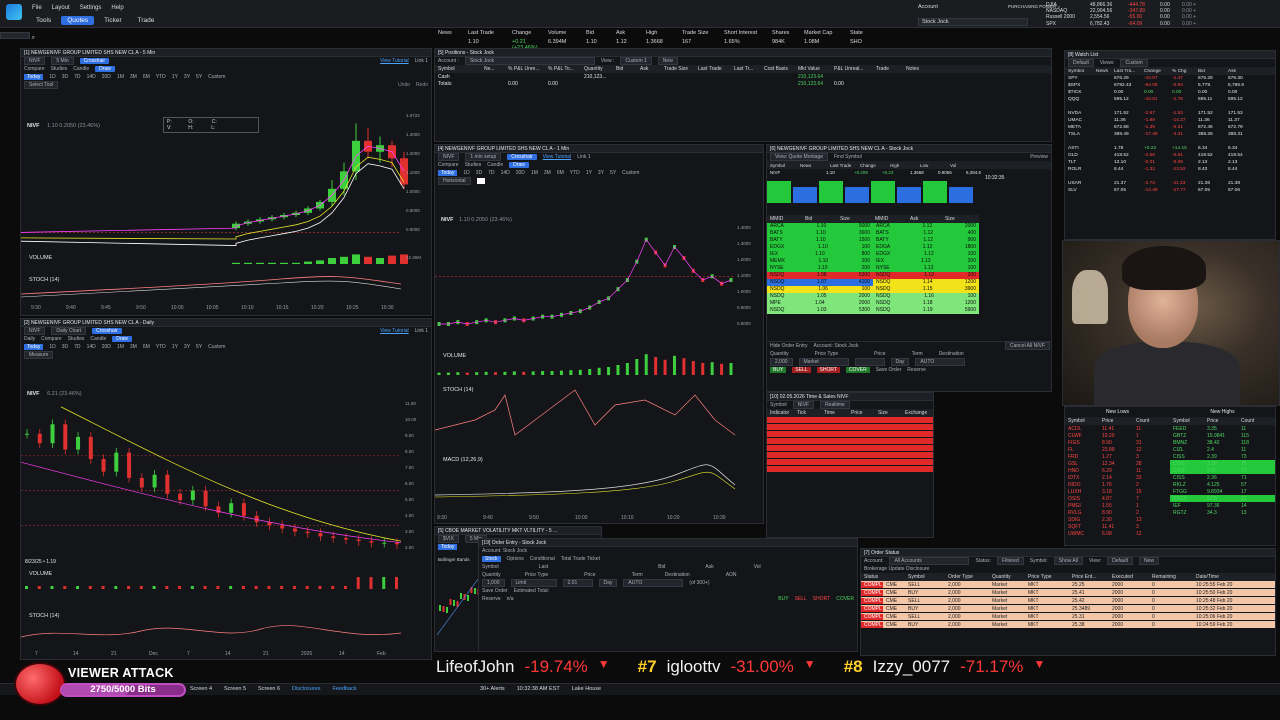  Describe the element at coordinates (926, 289) in the screenshot. I see `ask-row: NSDQ 1.15 3900` at that location.